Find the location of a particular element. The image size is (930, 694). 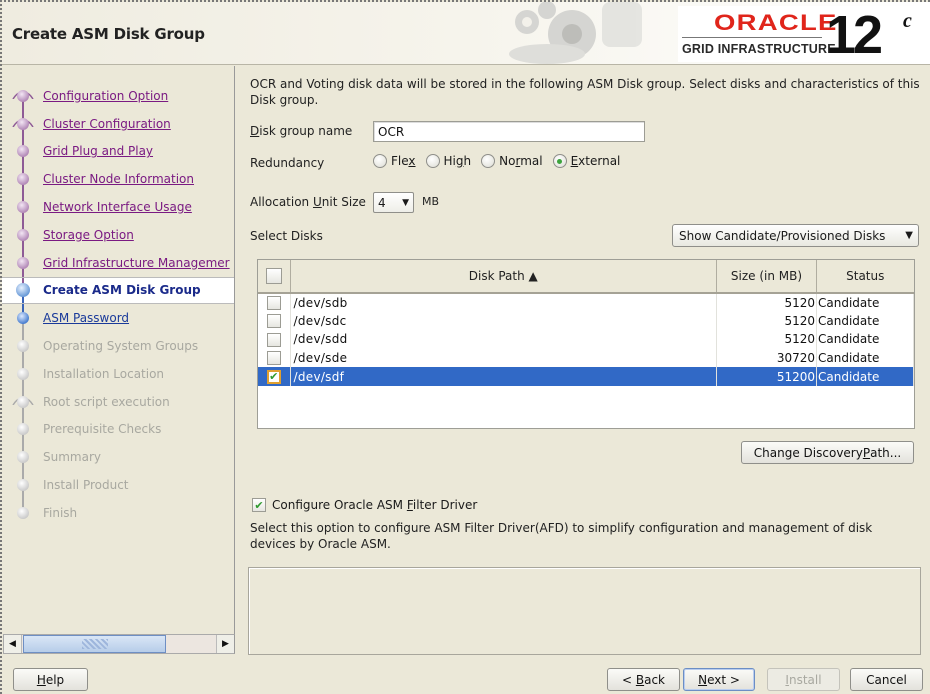

table-row: ✔ /dev/sdf 51200 Candidate is located at coordinates (586, 376).